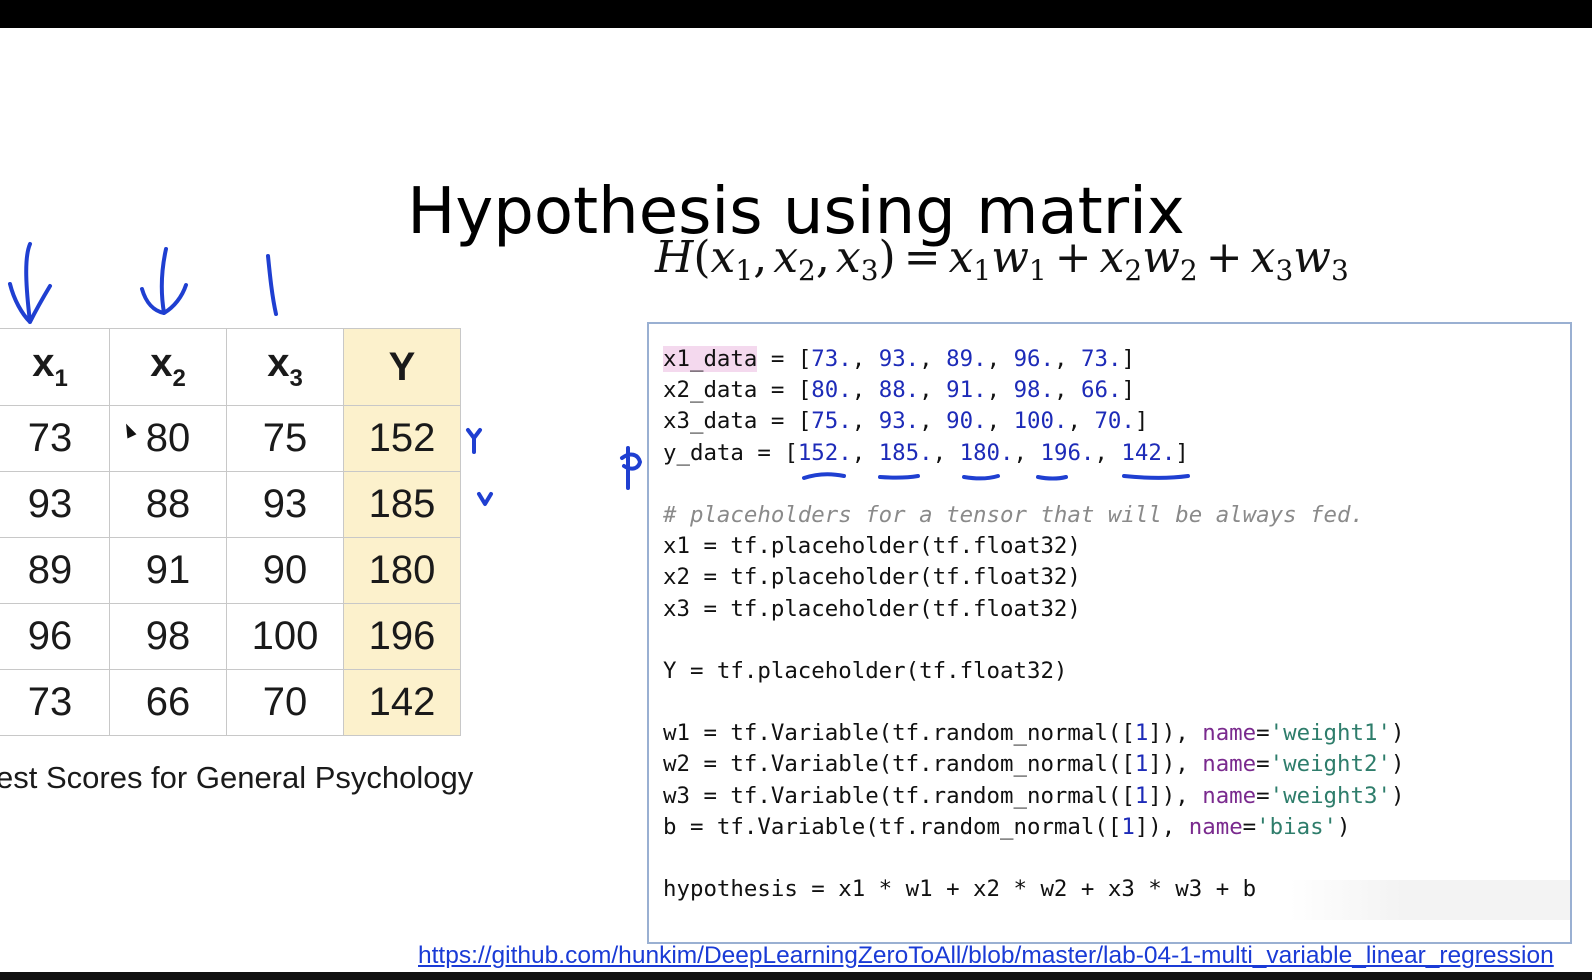 The image size is (1592, 980). I want to click on table-cell: 89, so click(55, 570).